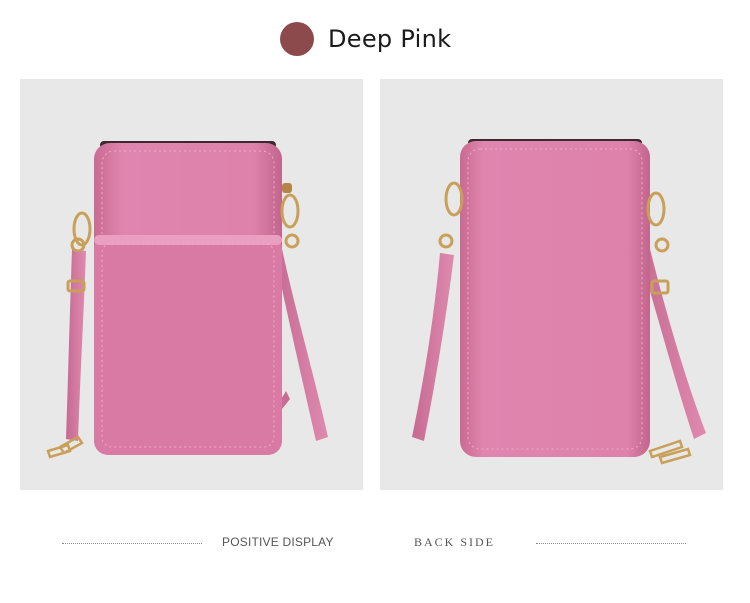 The height and width of the screenshot is (603, 750). What do you see at coordinates (670, 452) in the screenshot?
I see `zipper-pull-icon` at bounding box center [670, 452].